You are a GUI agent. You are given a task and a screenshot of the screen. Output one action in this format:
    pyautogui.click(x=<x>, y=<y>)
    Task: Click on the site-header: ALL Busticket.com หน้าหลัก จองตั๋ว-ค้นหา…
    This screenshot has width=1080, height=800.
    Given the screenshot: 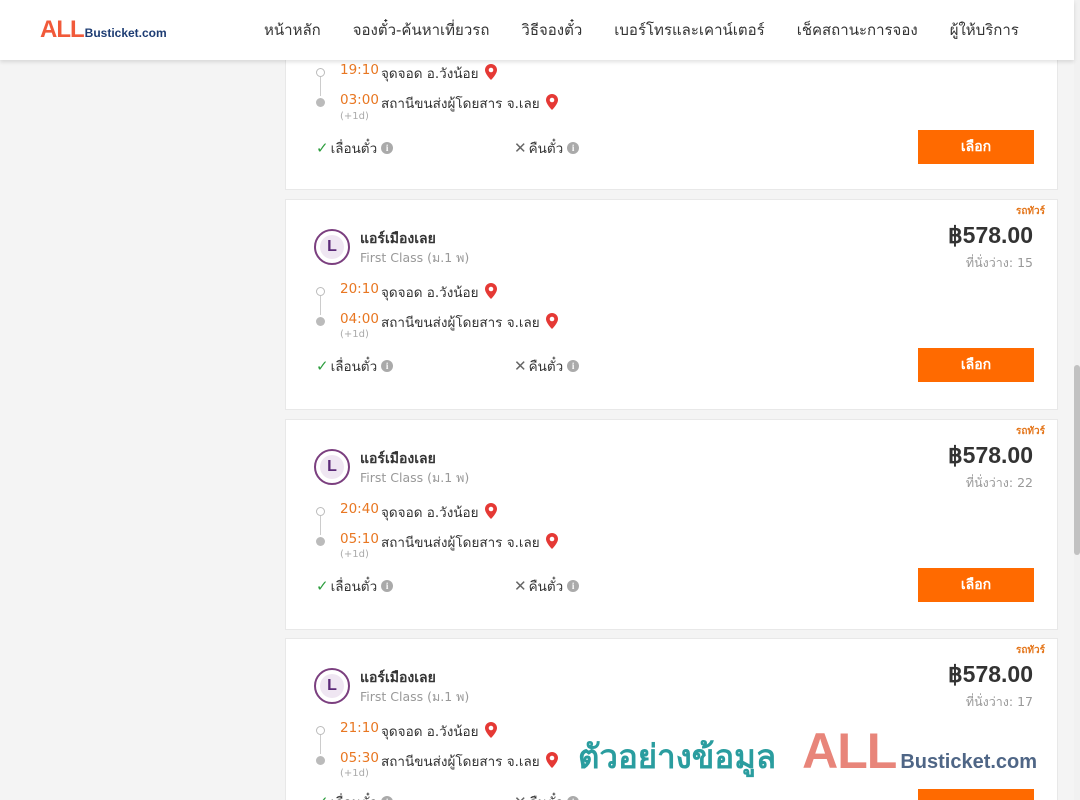 What is the action you would take?
    pyautogui.click(x=537, y=30)
    